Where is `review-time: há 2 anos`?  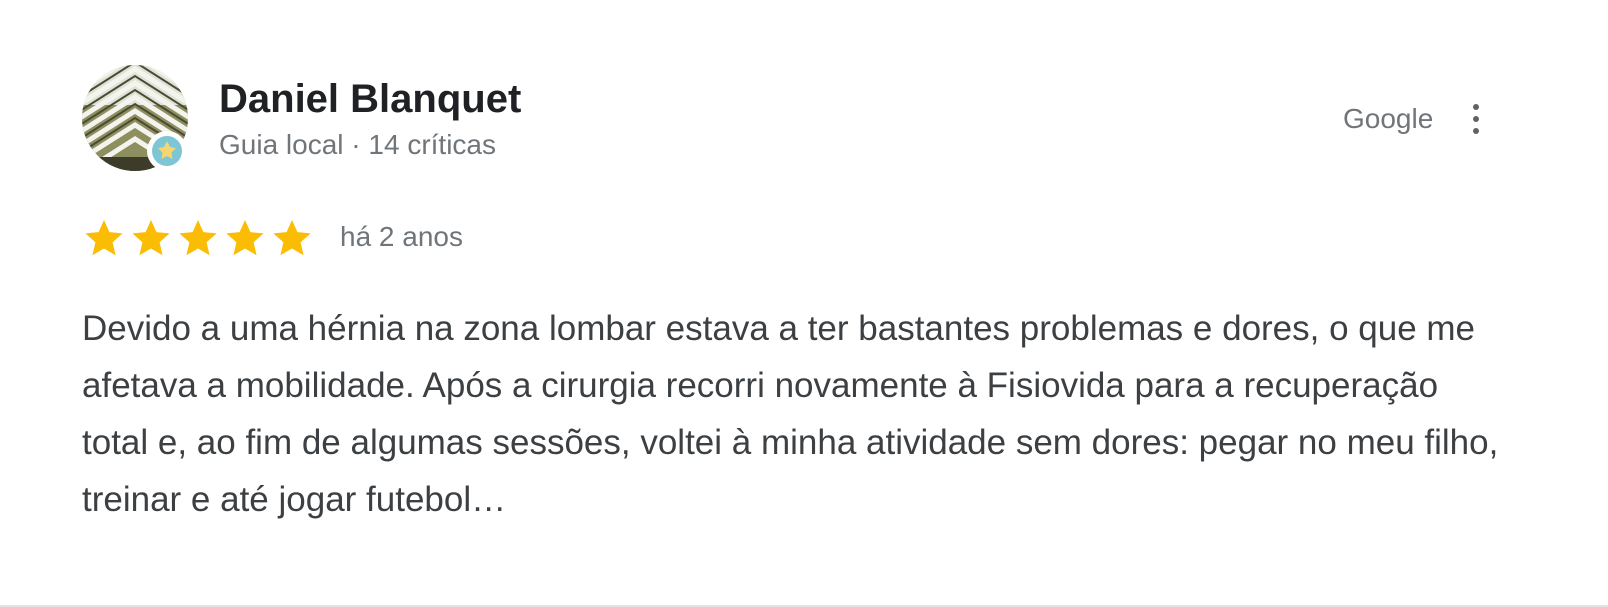
review-time: há 2 anos is located at coordinates (401, 236).